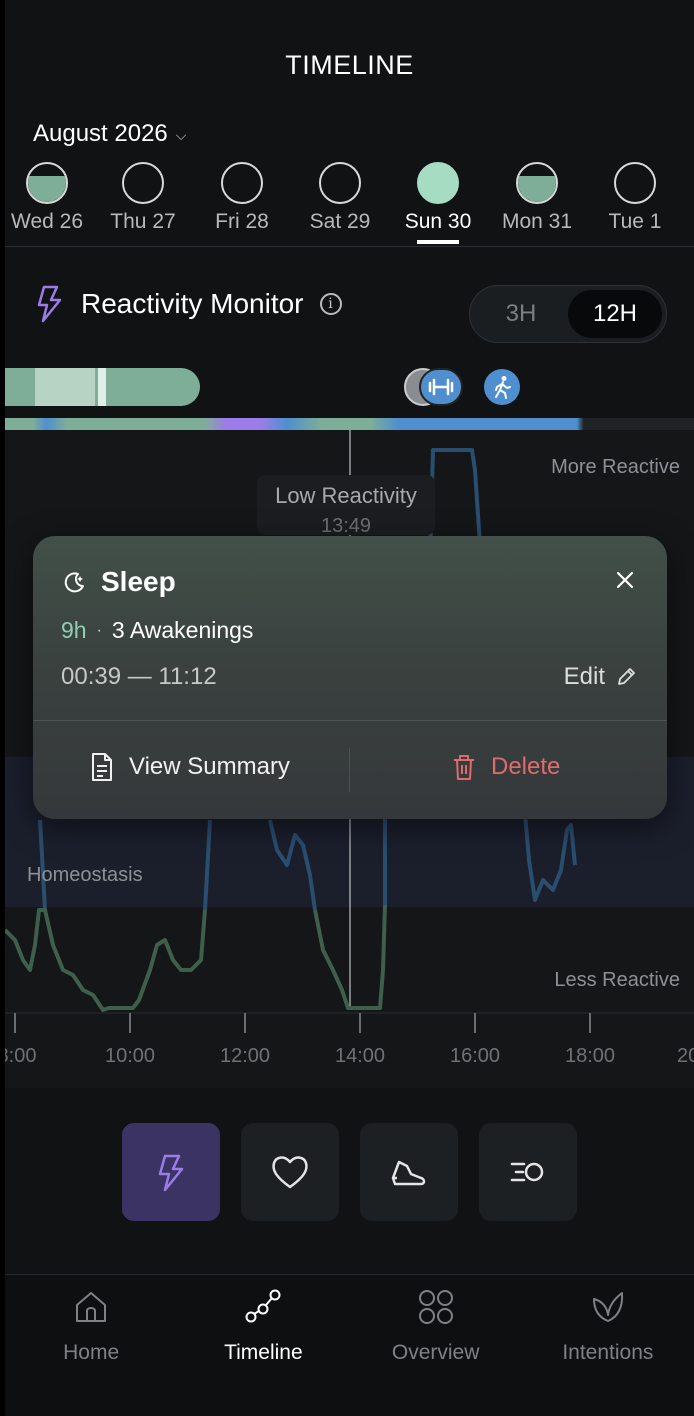  I want to click on awakening-segment, so click(102, 387).